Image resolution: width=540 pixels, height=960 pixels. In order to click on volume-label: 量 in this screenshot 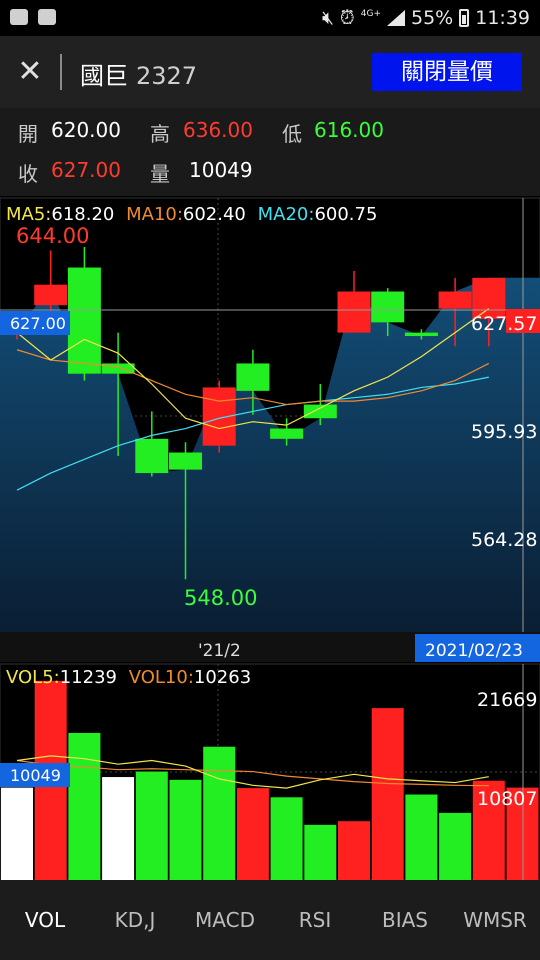, I will do `click(160, 174)`.